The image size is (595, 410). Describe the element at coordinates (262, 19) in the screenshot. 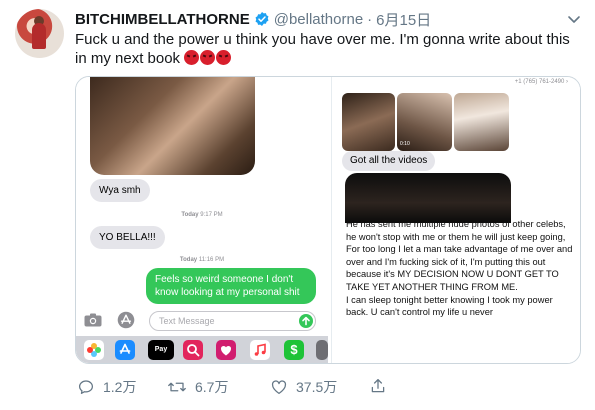

I see `verified-badge-icon` at that location.